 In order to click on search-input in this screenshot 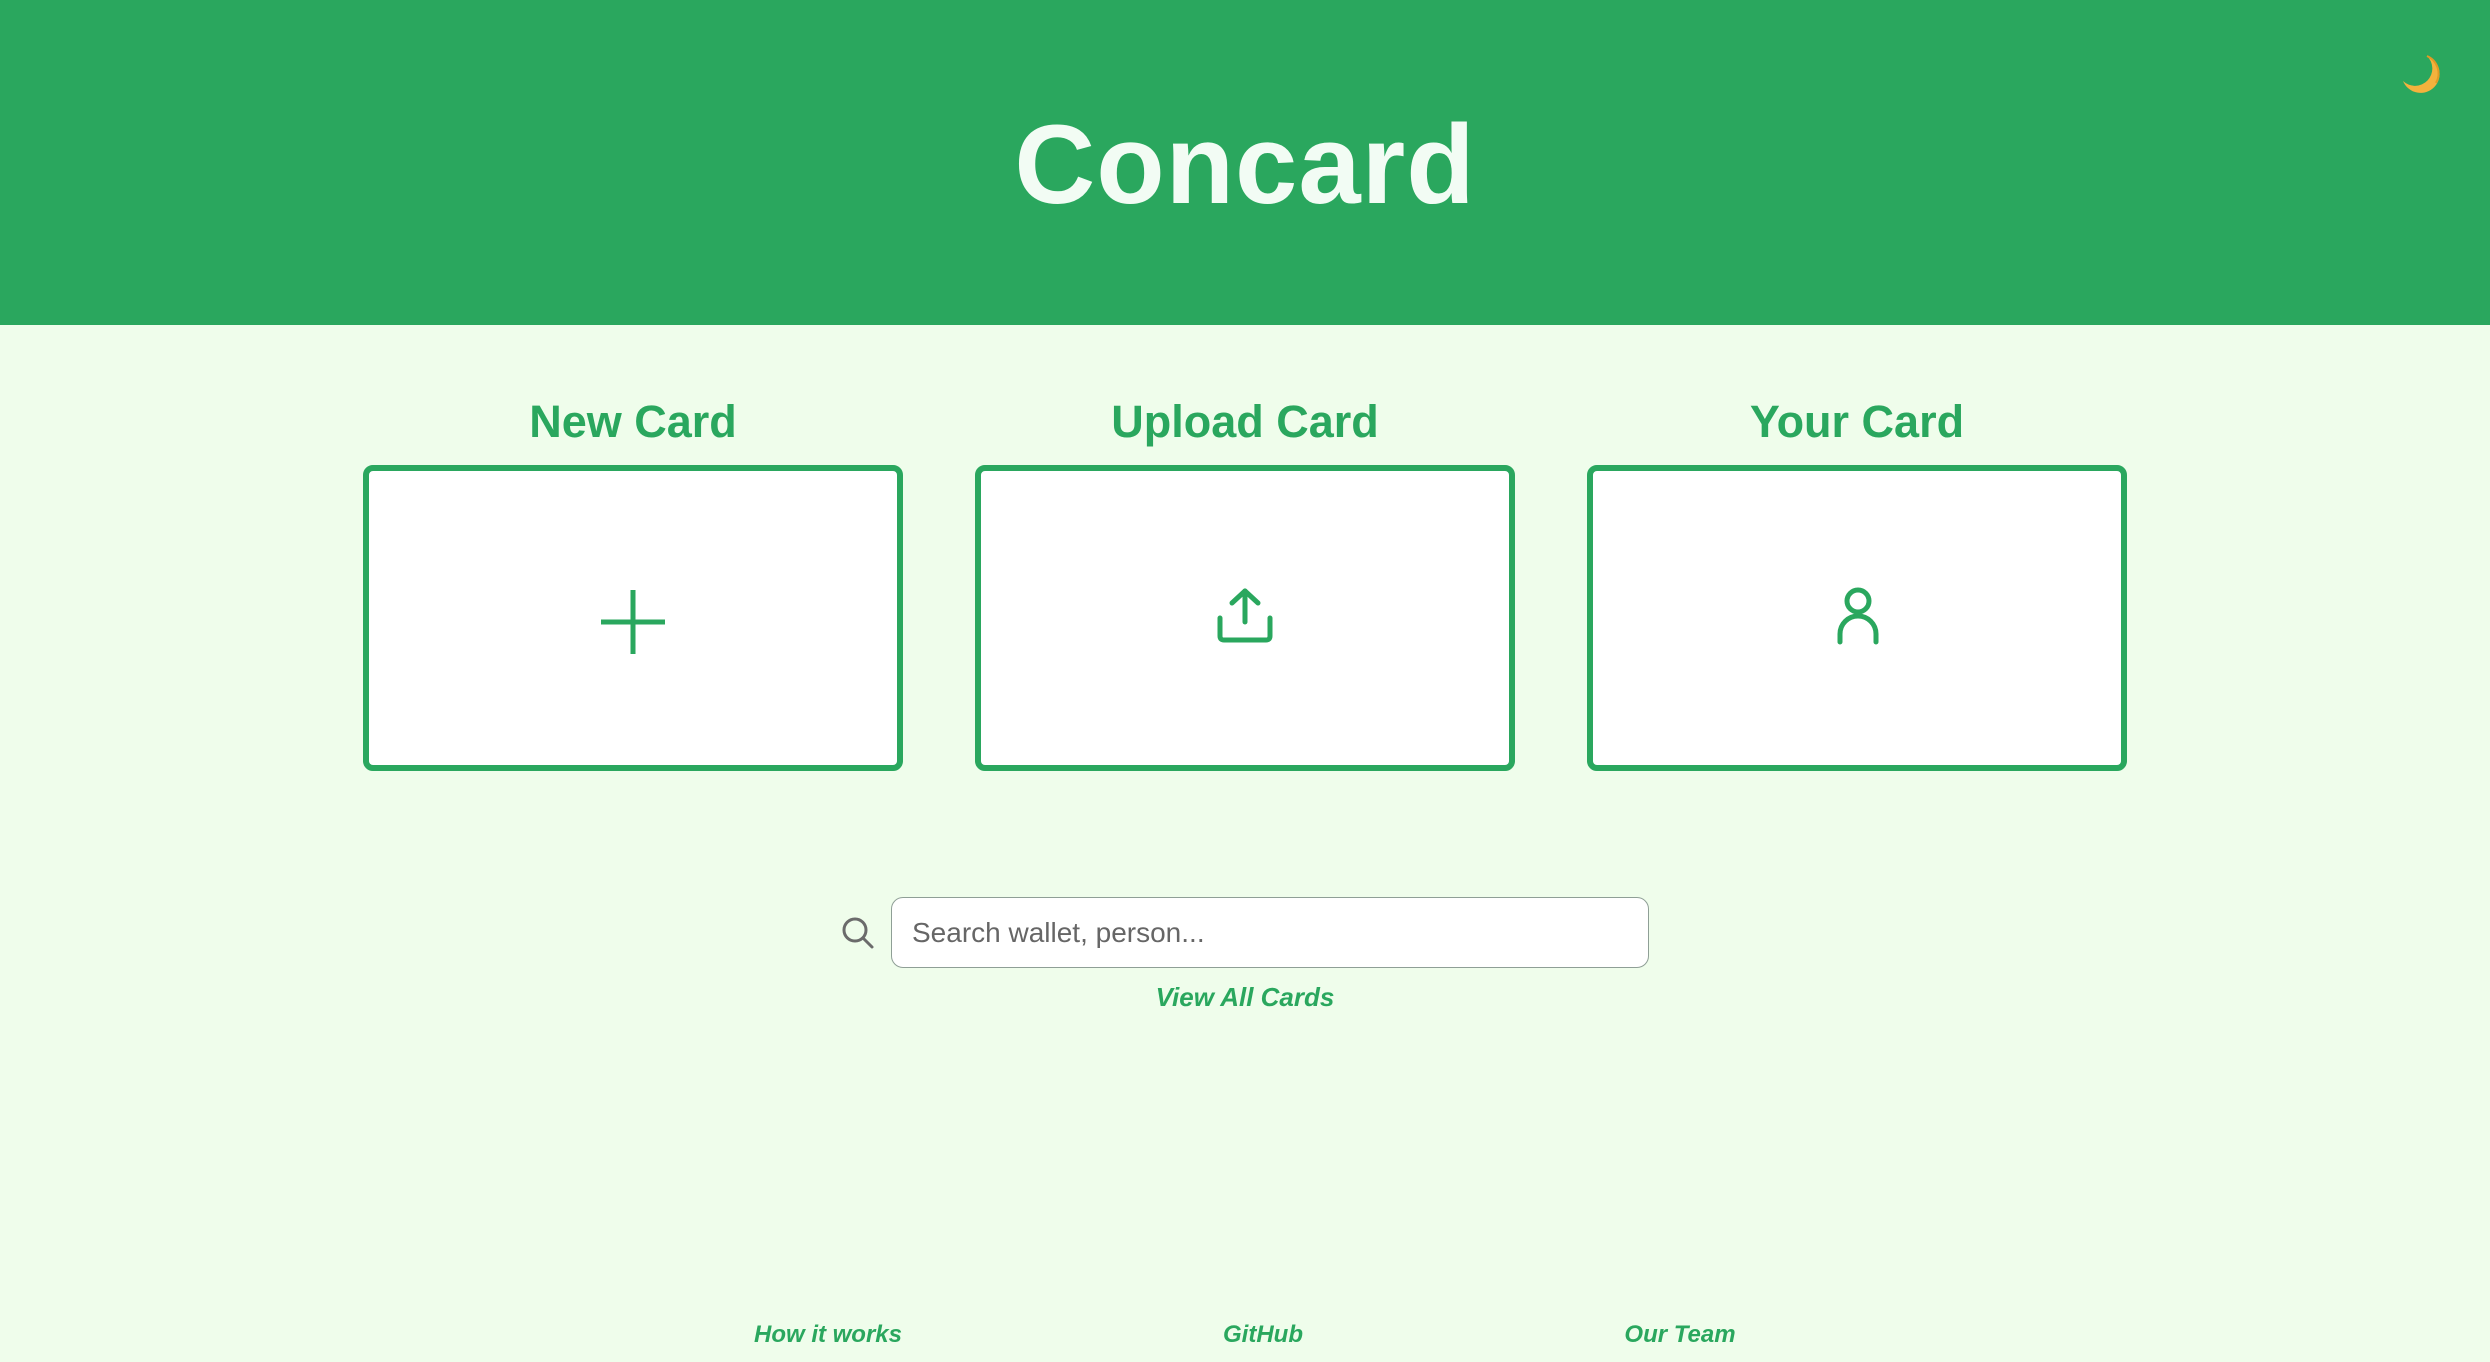, I will do `click(1270, 932)`.